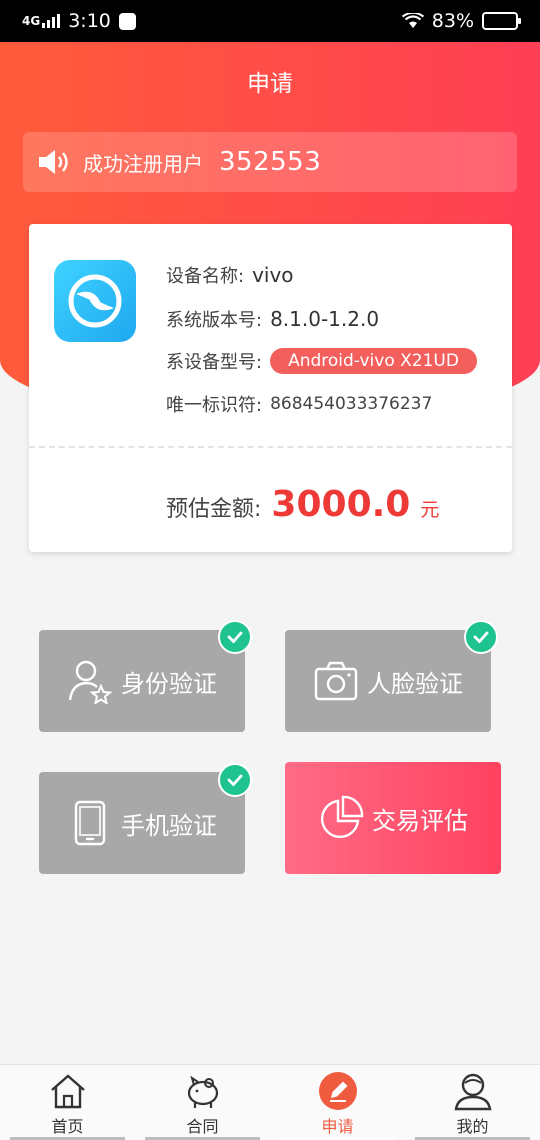 Image resolution: width=540 pixels, height=1140 pixels. I want to click on tab-mine-label: 我的, so click(472, 1126).